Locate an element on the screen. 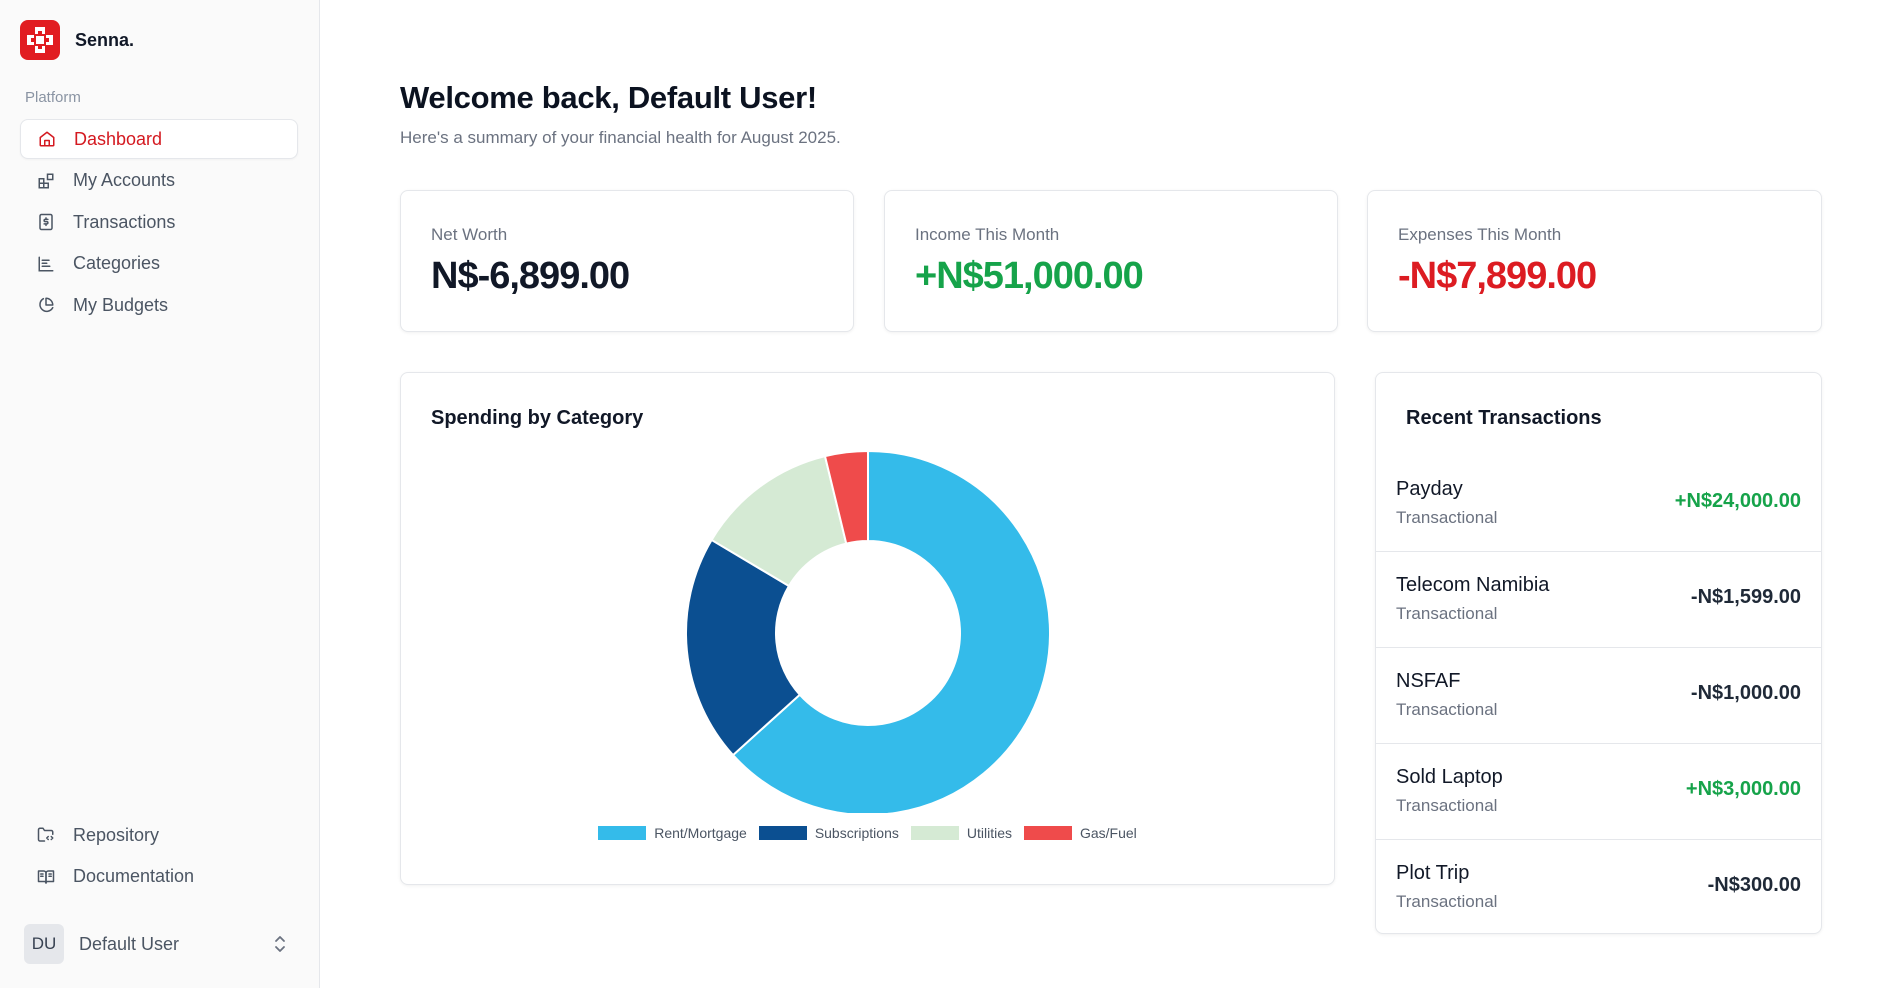 Image resolution: width=1896 pixels, height=988 pixels. transaction-amount: -N$1,000.00 is located at coordinates (1745, 693).